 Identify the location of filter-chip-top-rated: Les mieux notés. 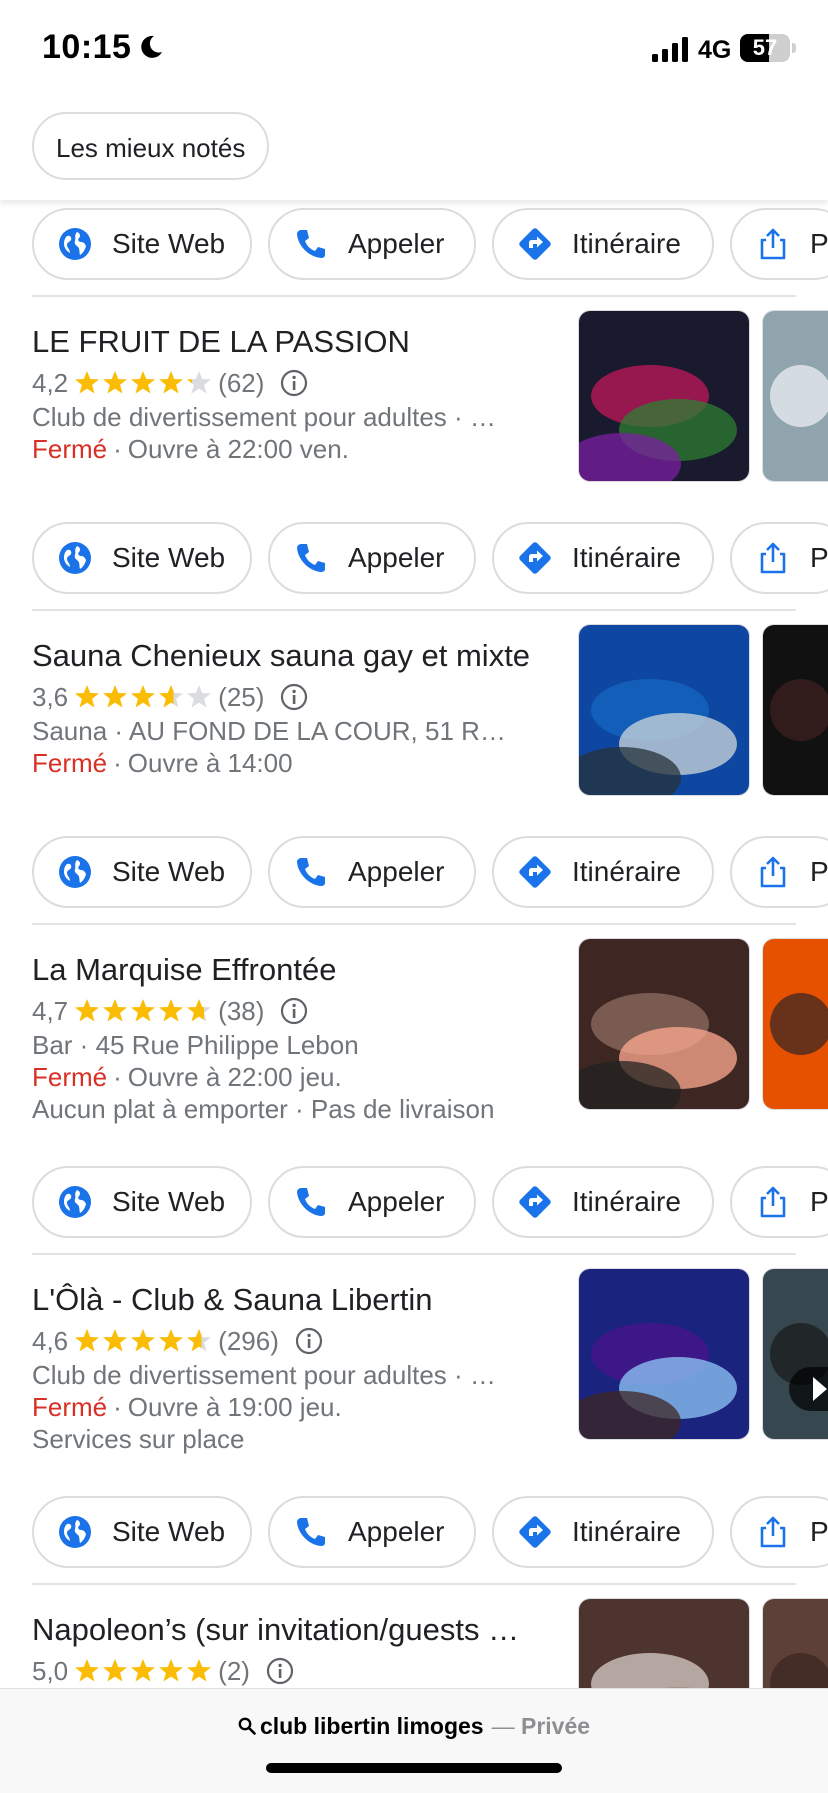
(151, 146).